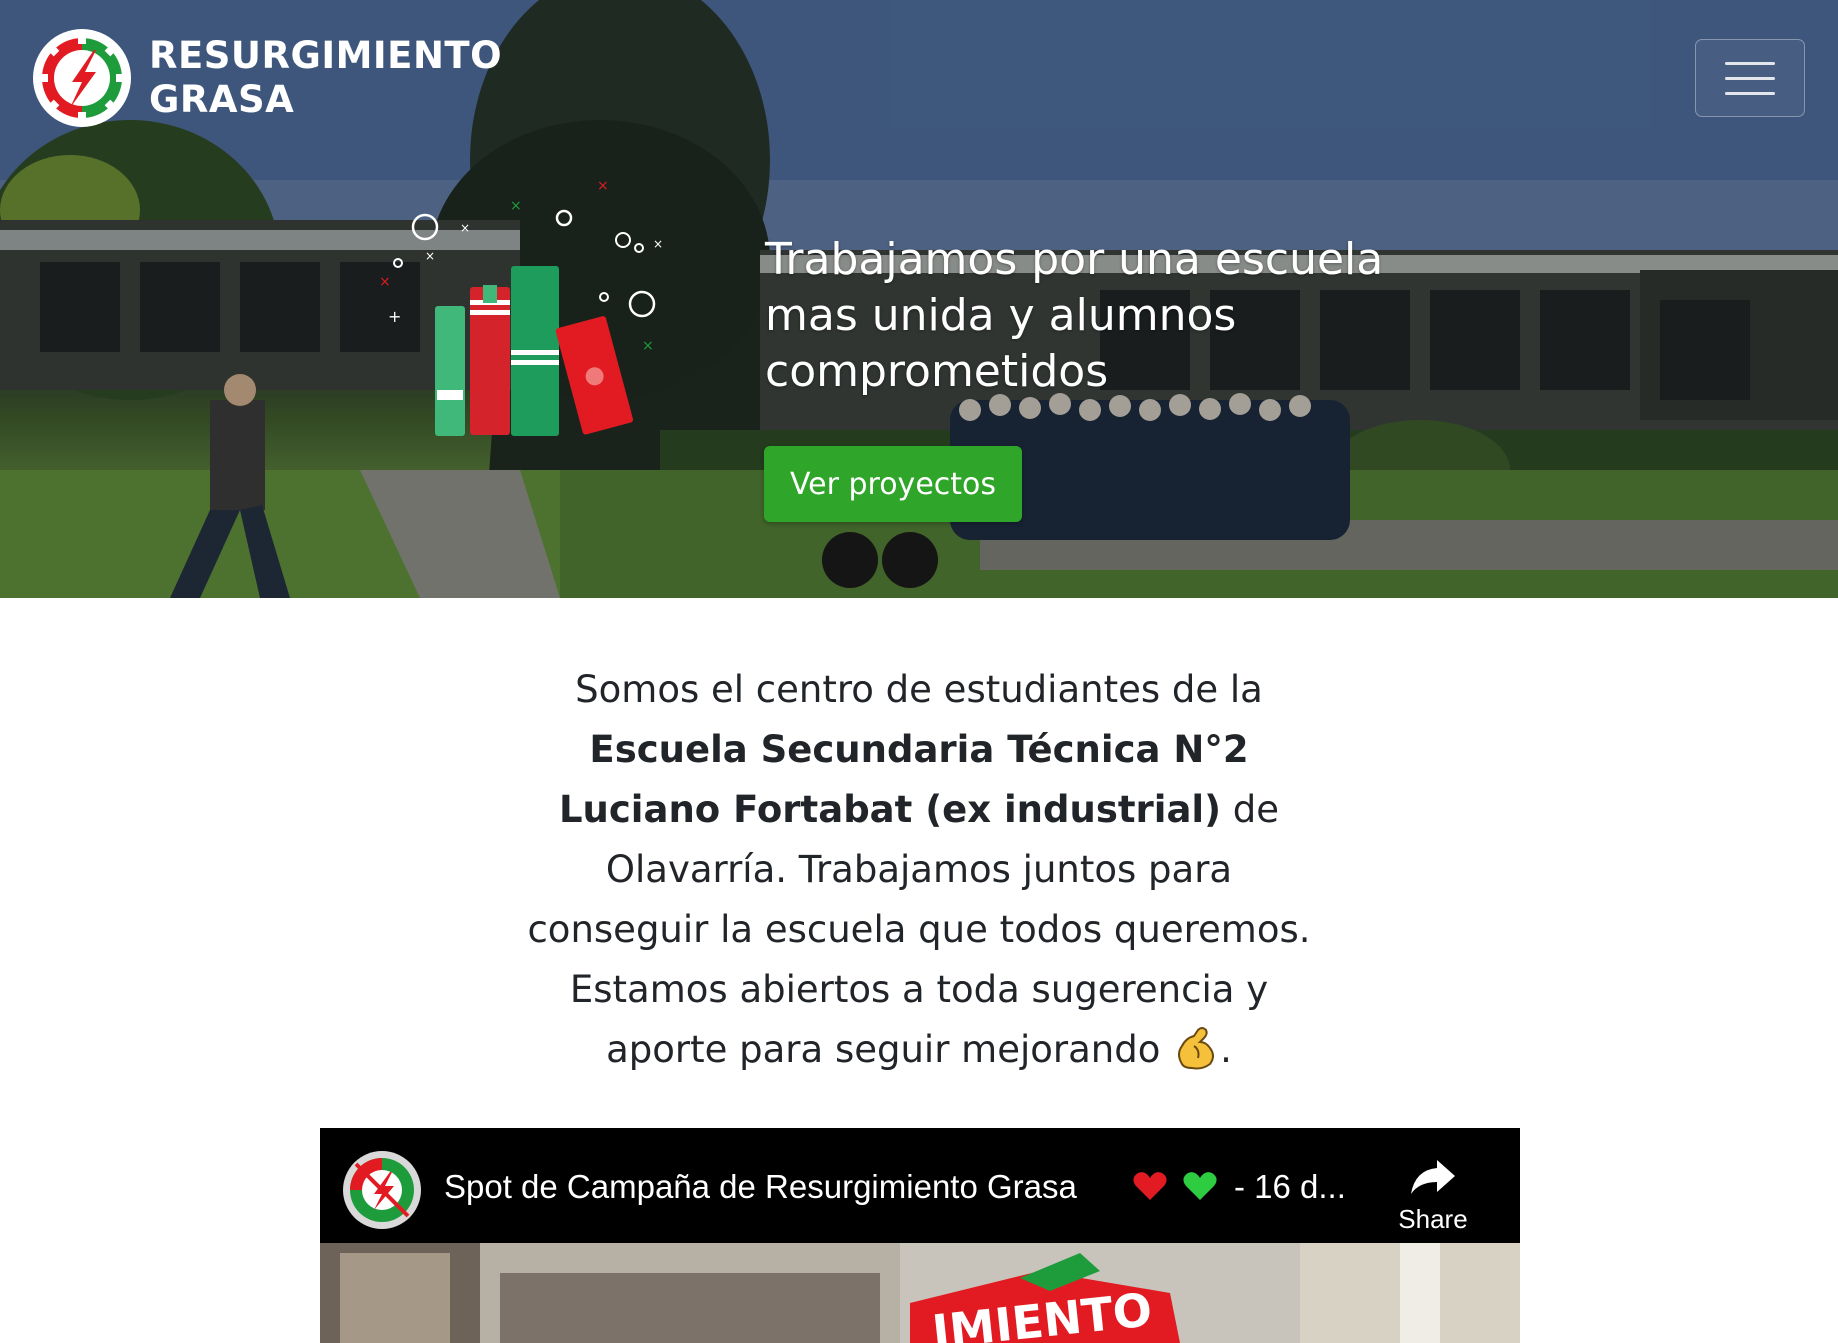 The height and width of the screenshot is (1343, 1838). I want to click on red-heart-icon, so click(1150, 1186).